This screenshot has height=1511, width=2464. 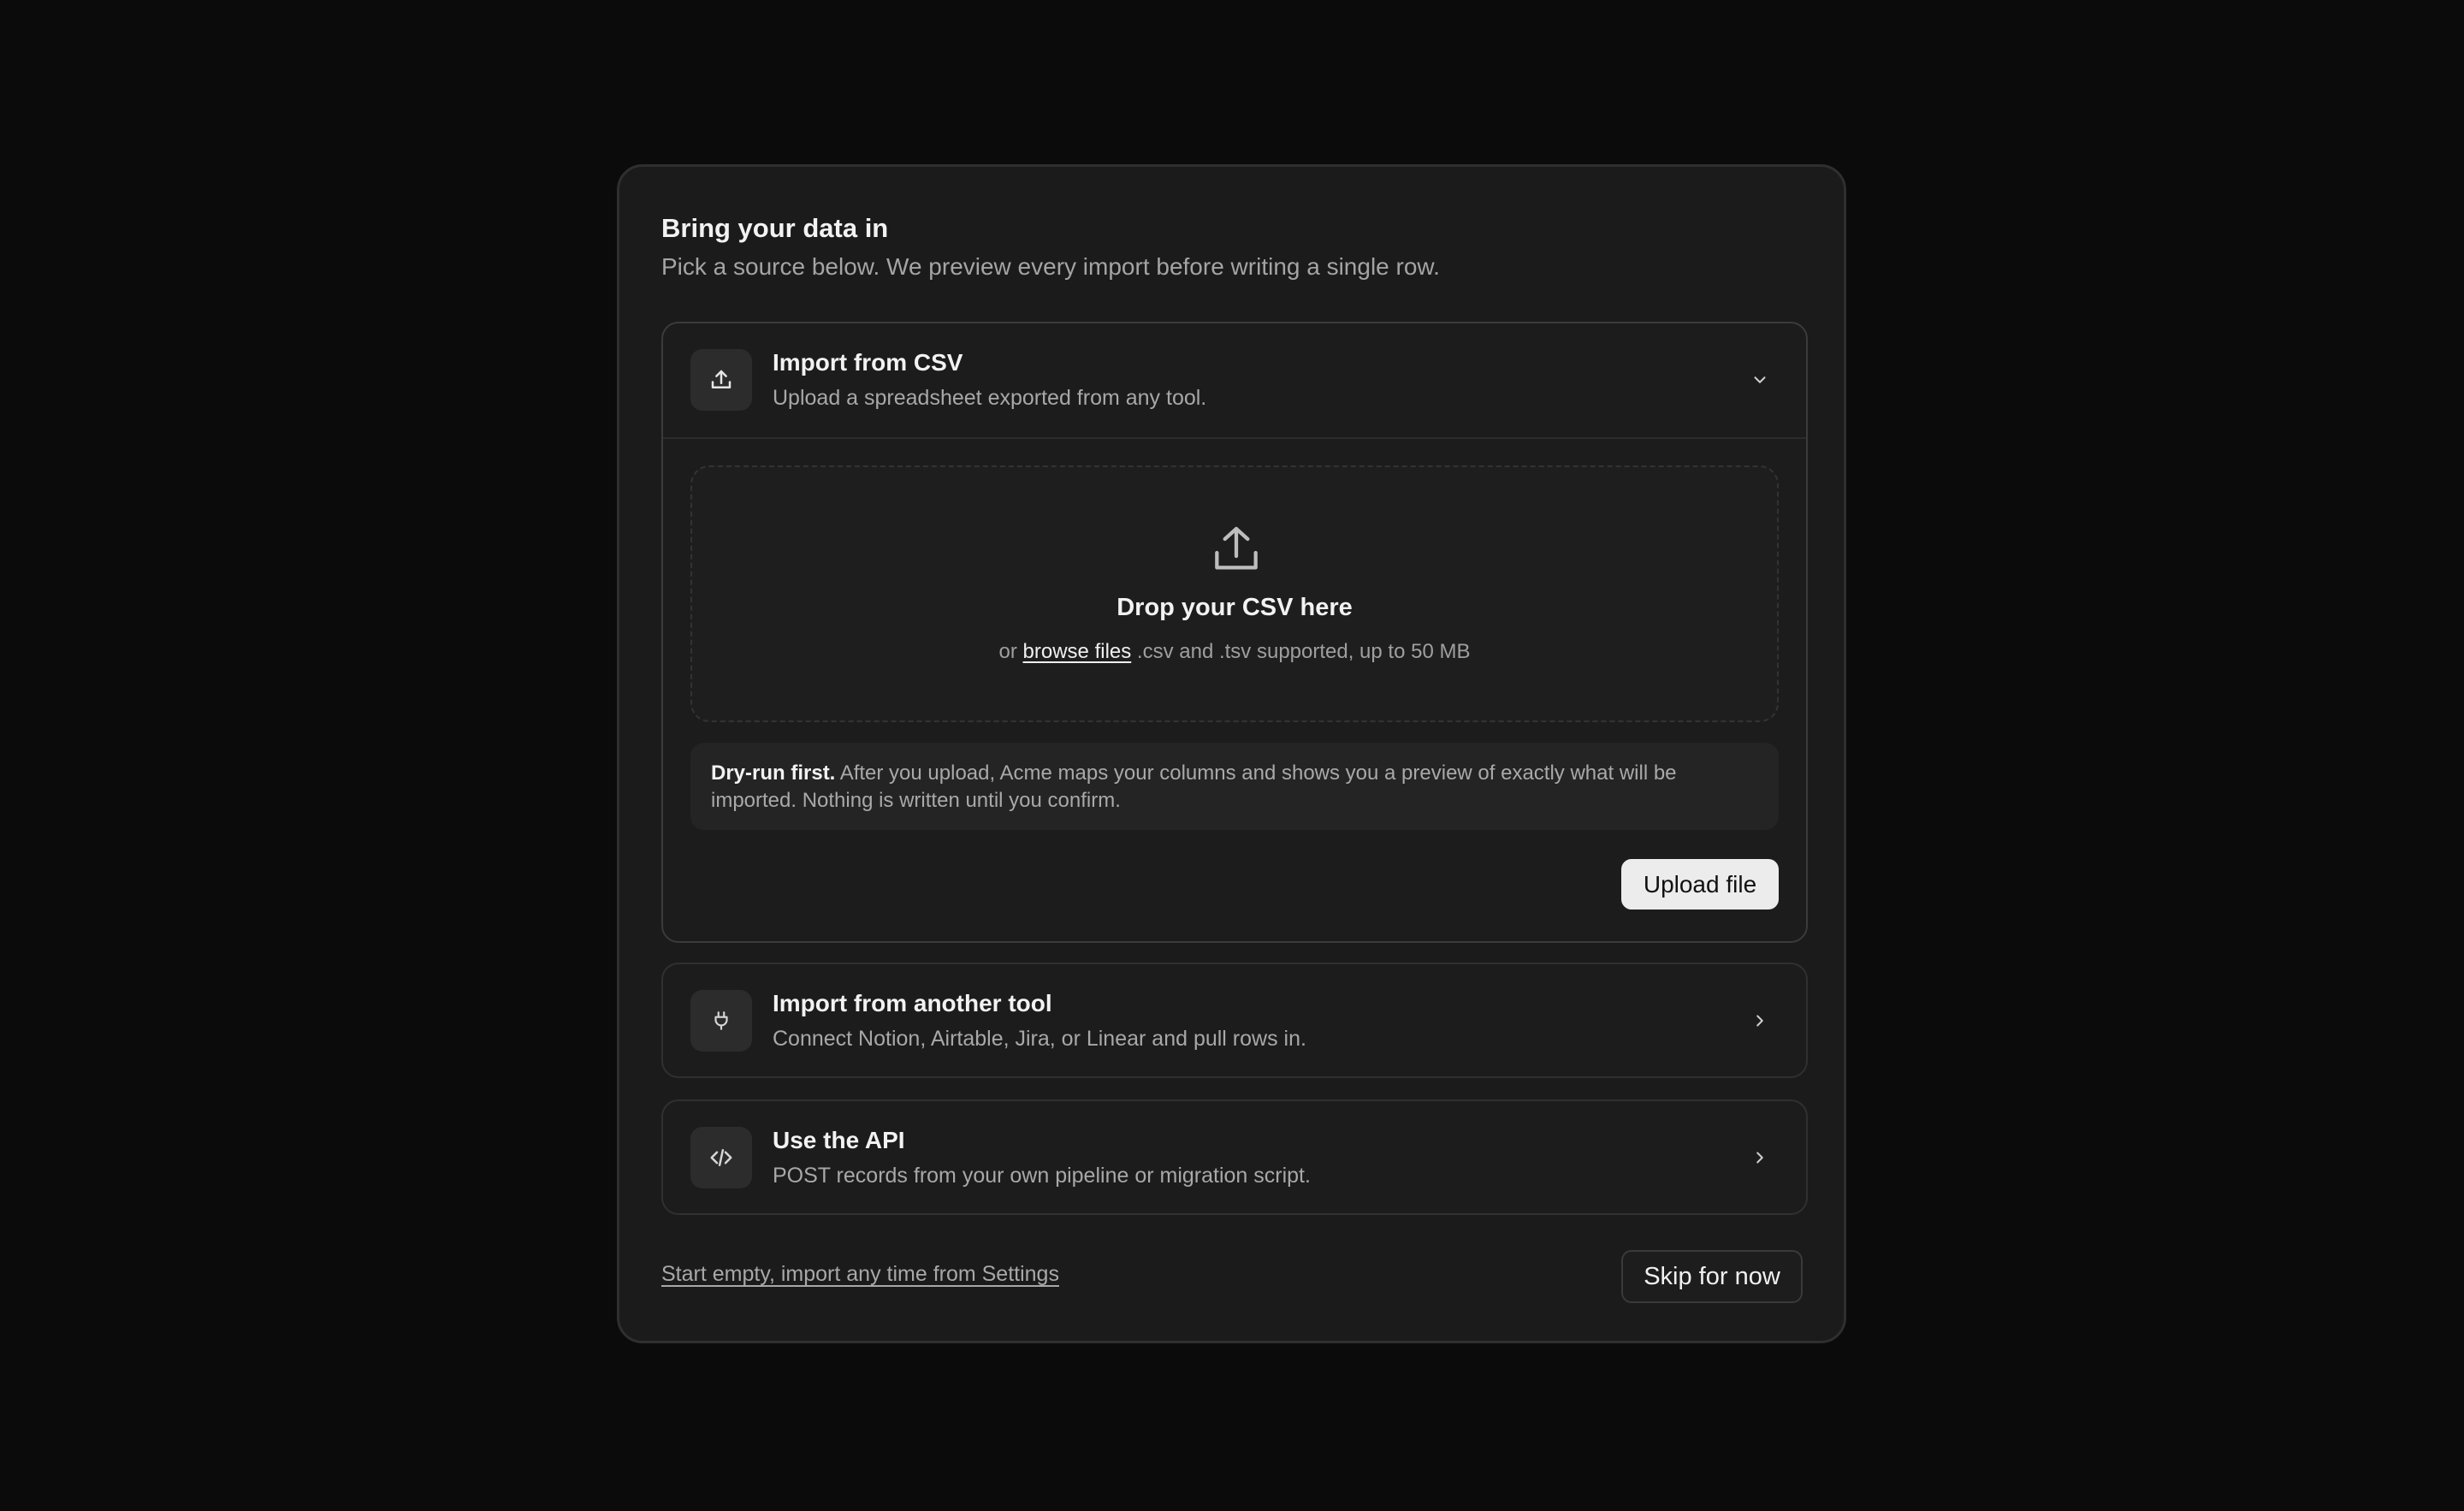 What do you see at coordinates (773, 773) in the screenshot?
I see `note-lead: Dry-run first.` at bounding box center [773, 773].